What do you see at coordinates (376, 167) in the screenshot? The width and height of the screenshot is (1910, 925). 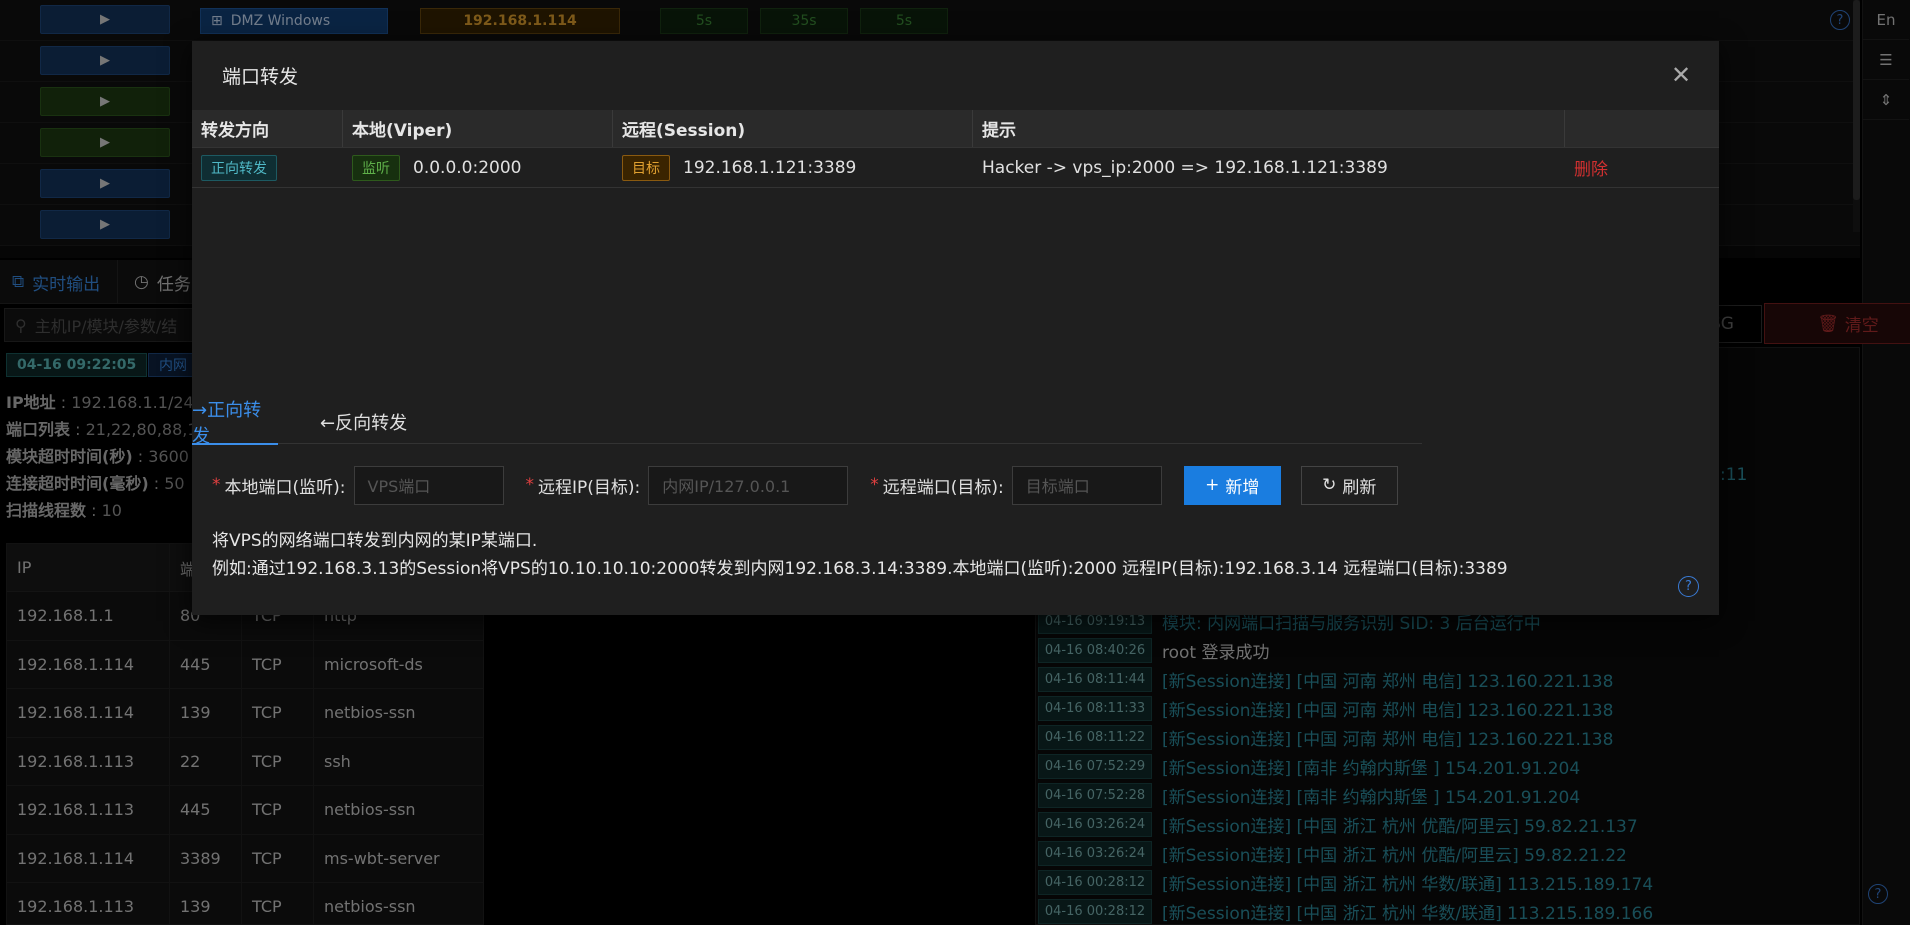 I see `listen-tag: 监听` at bounding box center [376, 167].